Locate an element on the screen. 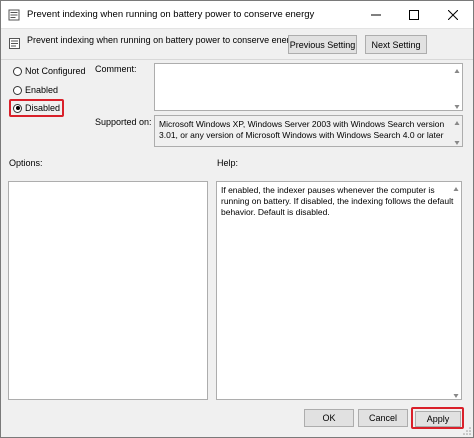 The width and height of the screenshot is (474, 438). help-label: Help: is located at coordinates (228, 163).